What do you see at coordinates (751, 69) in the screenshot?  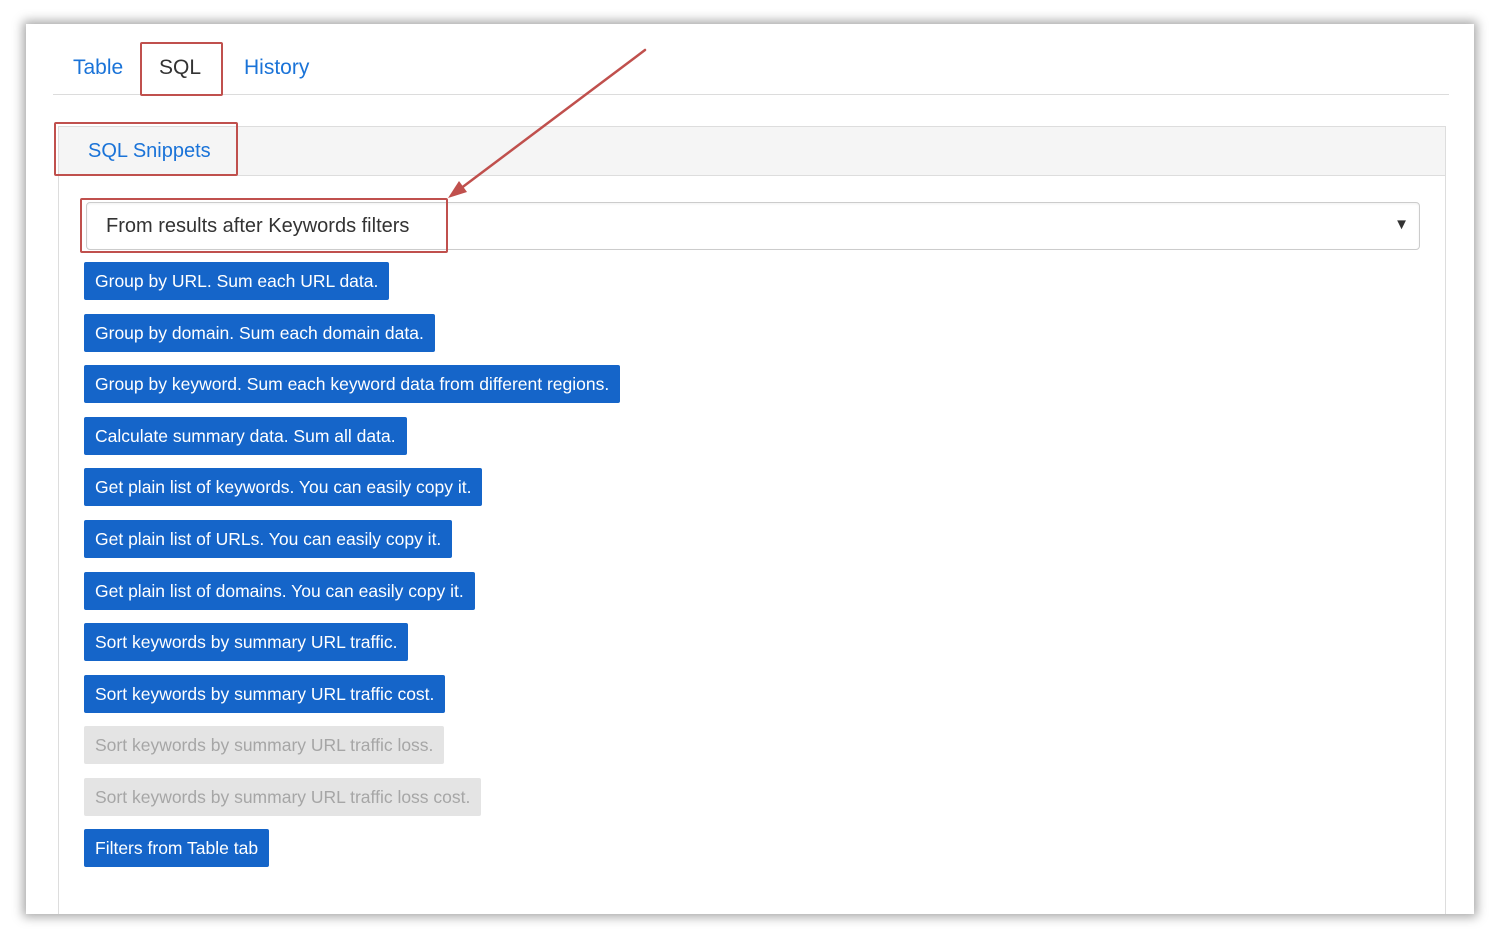 I see `tab-bar: Table SQL History` at bounding box center [751, 69].